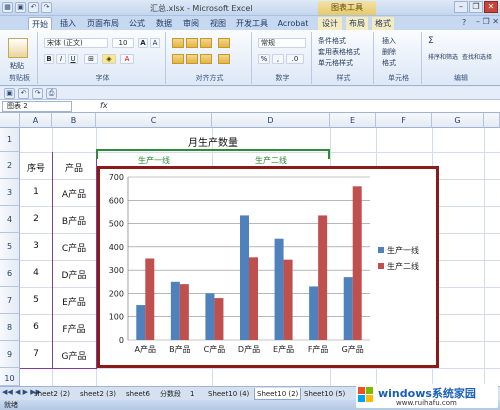 Image resolution: width=500 pixels, height=410 pixels. I want to click on column-header-f: F, so click(404, 120).